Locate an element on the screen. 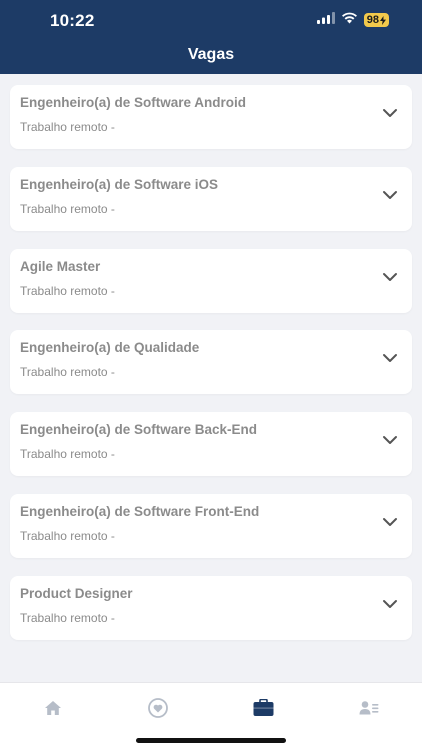  job-title: Engenheiro(a) de Software Back-End is located at coordinates (139, 430).